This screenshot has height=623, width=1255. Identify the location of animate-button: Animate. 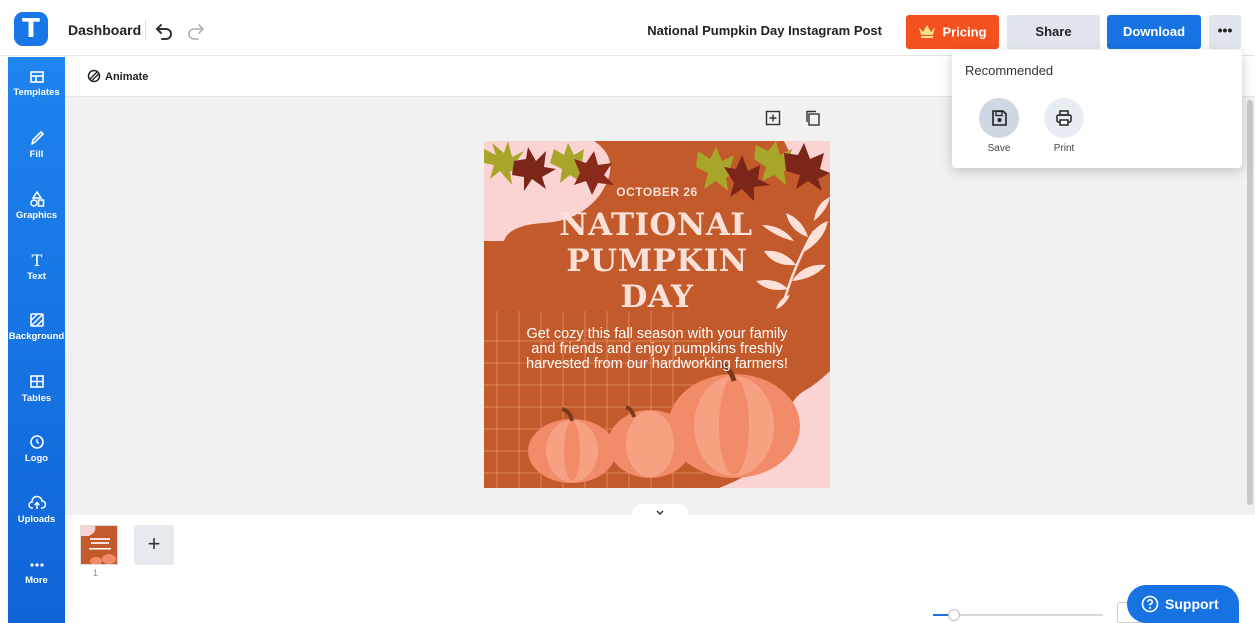
(117, 76).